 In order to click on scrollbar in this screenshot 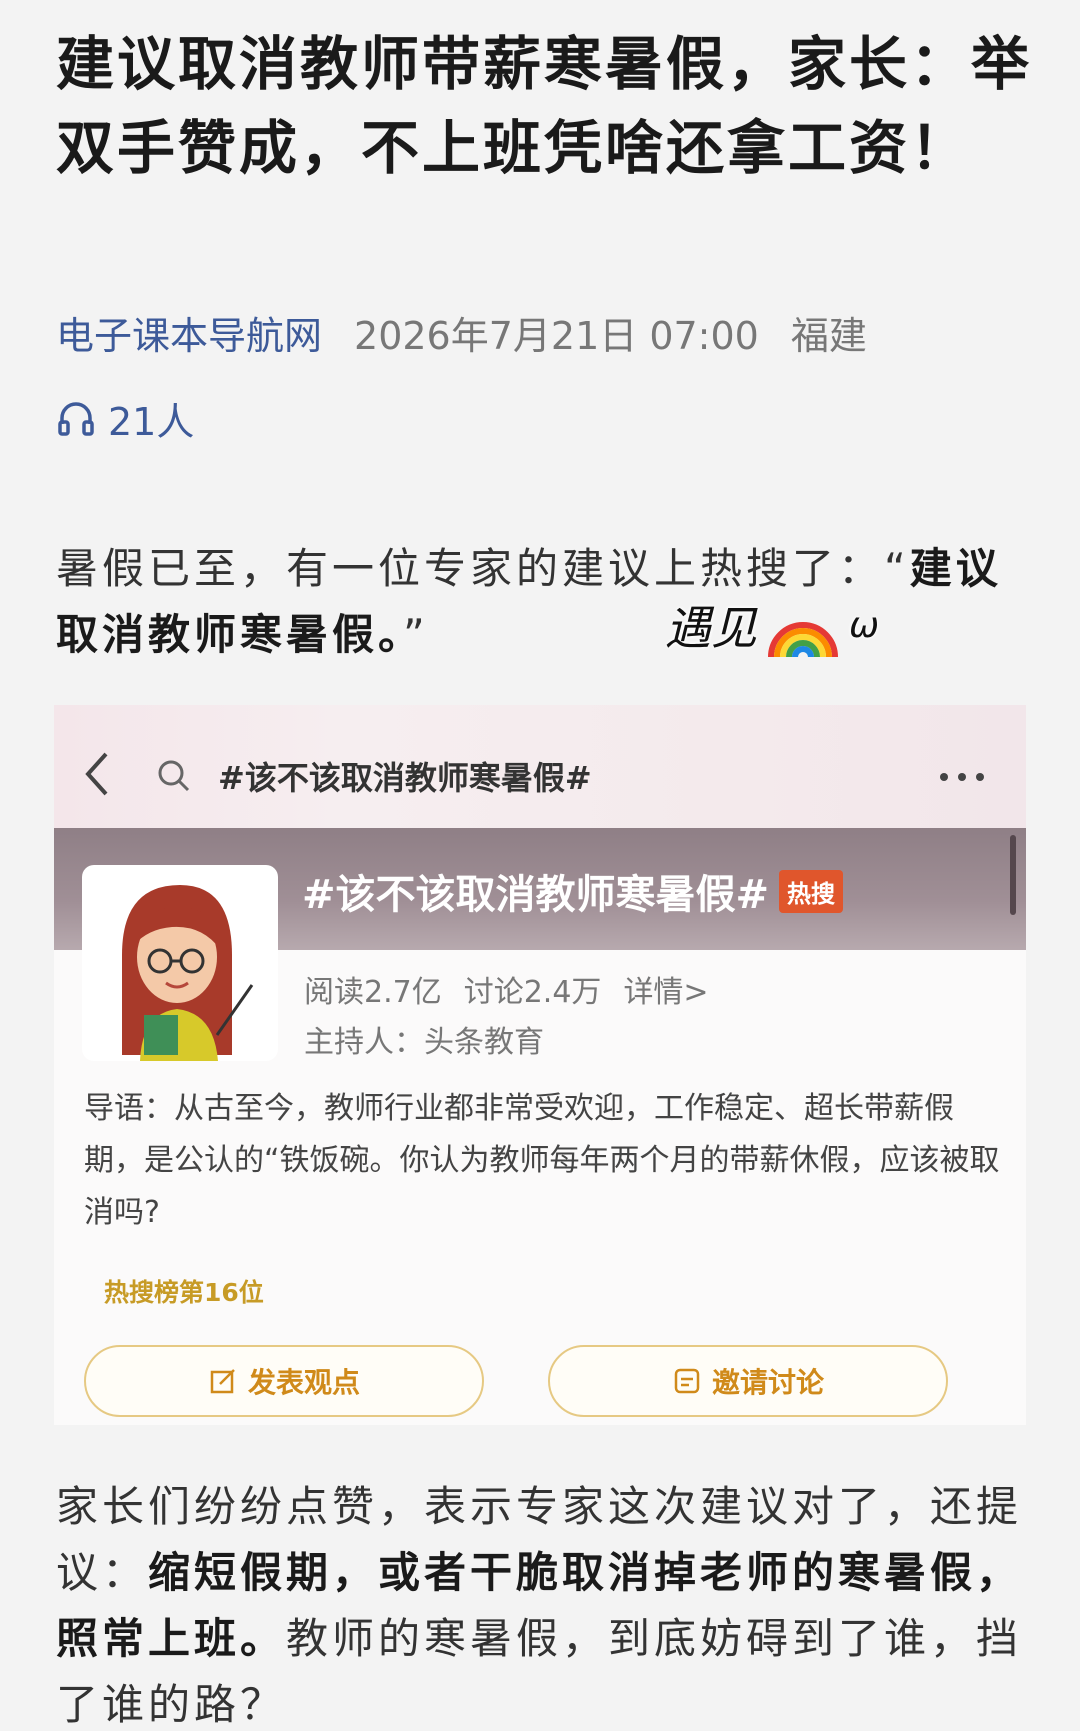, I will do `click(1013, 875)`.